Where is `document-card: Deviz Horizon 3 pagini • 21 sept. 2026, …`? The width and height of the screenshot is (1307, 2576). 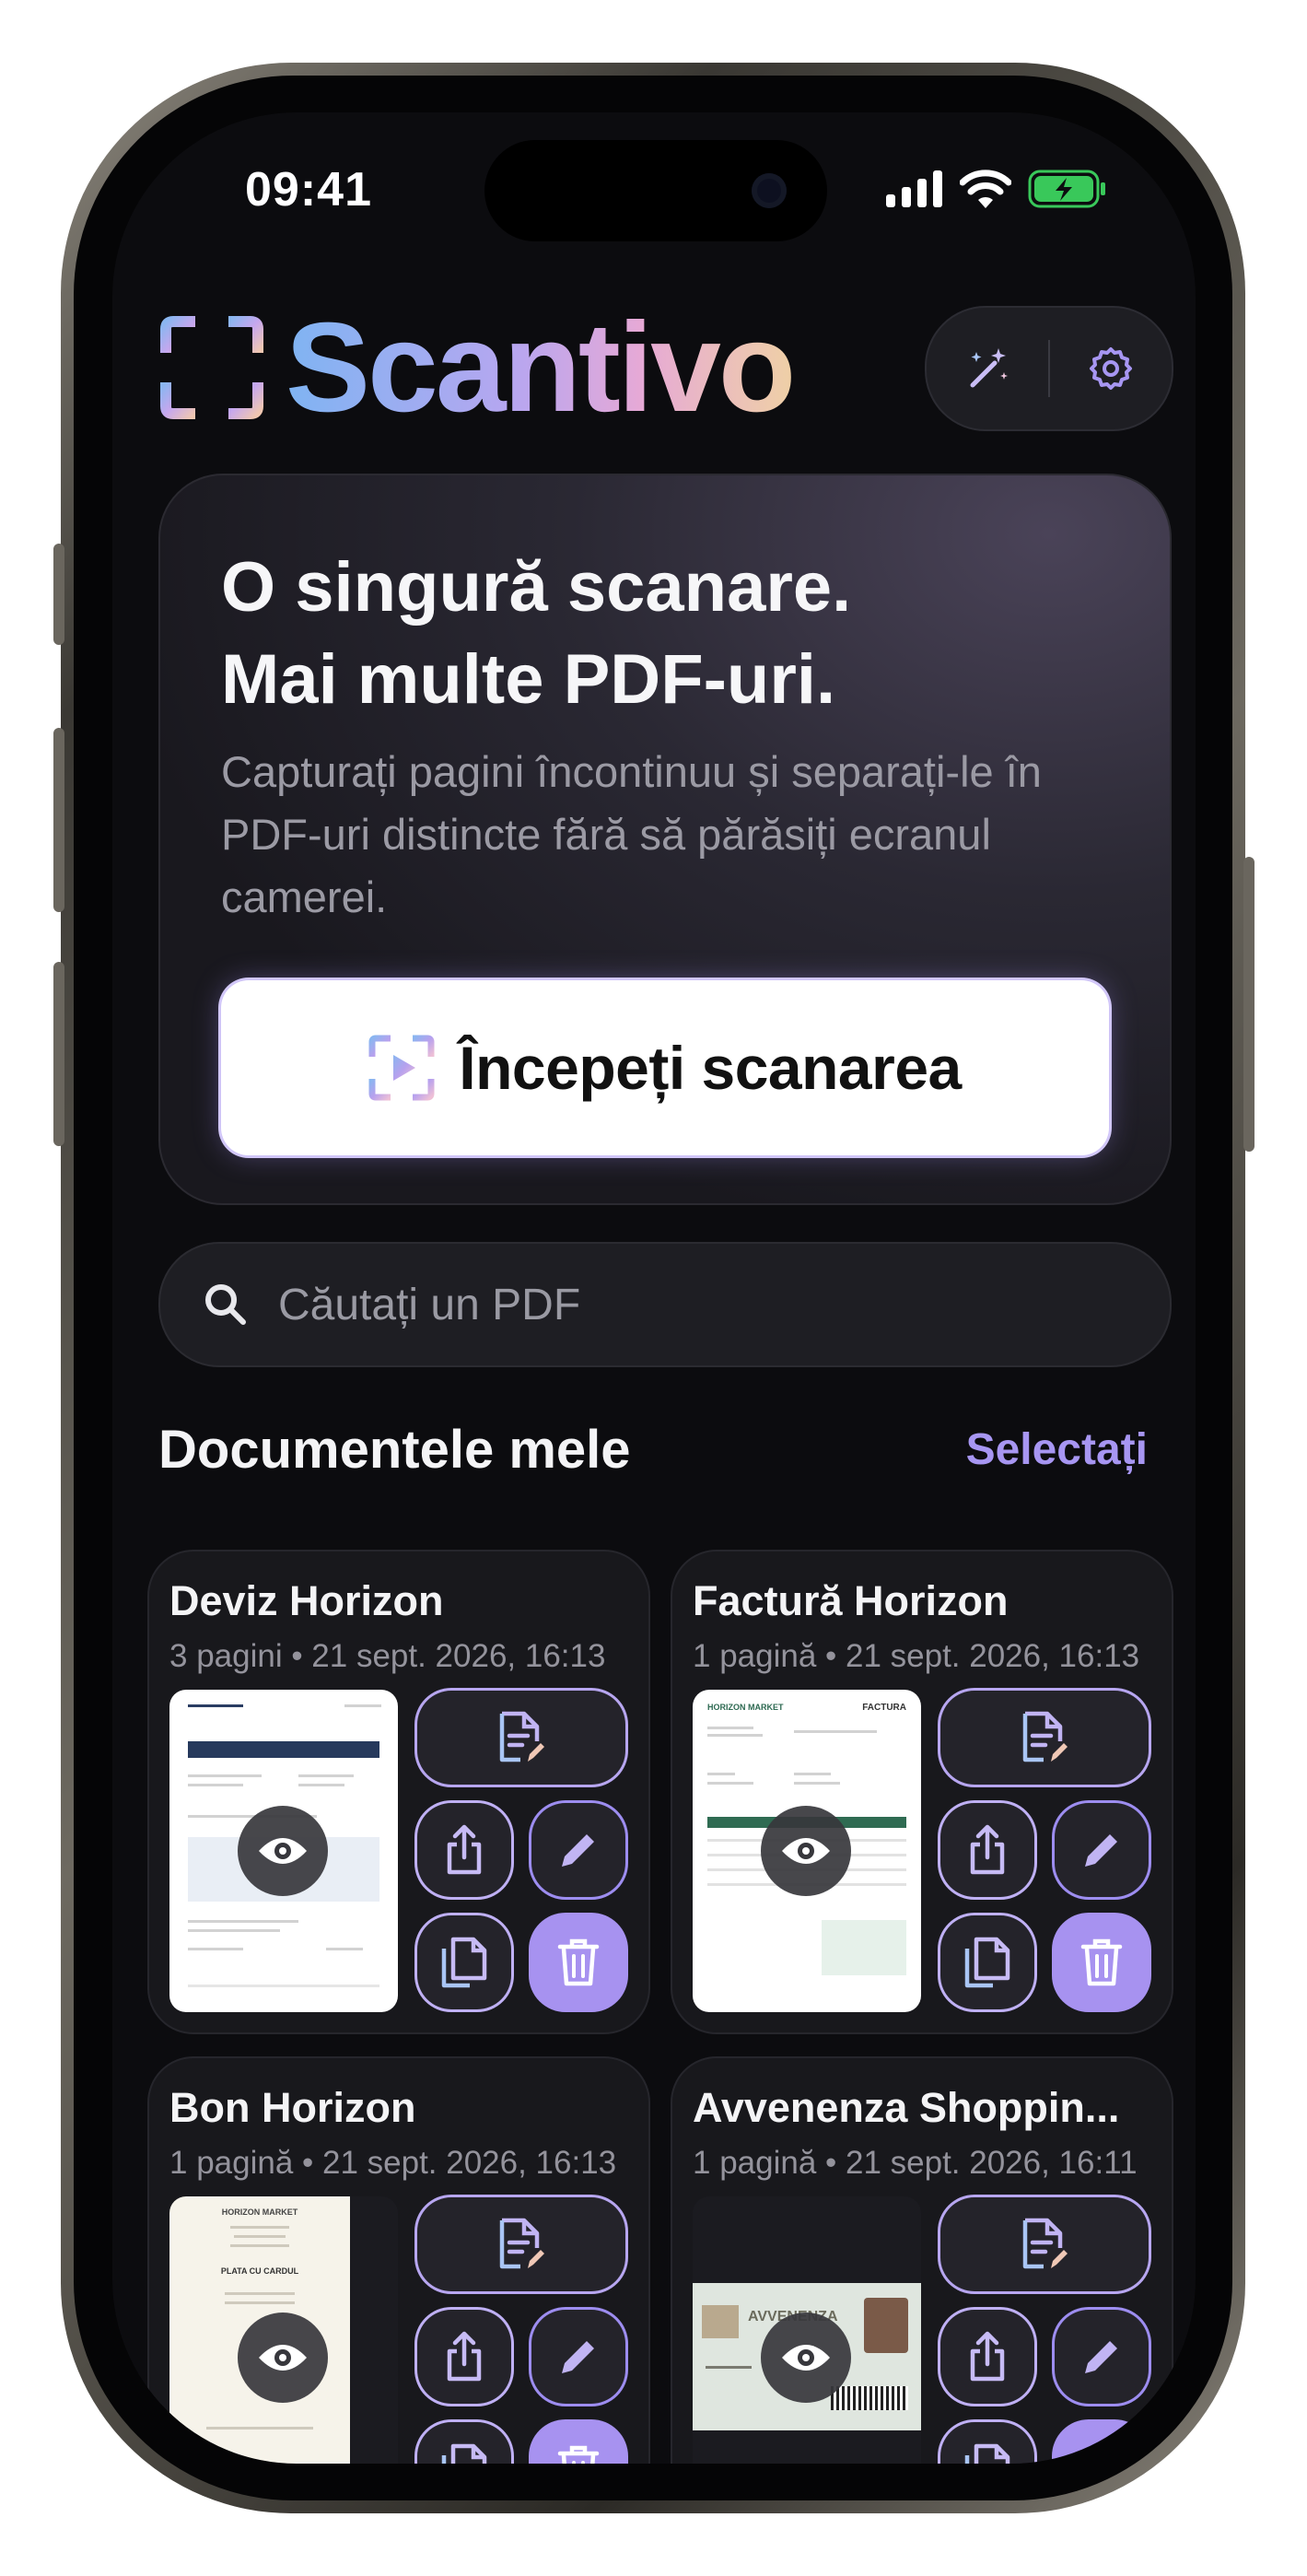 document-card: Deviz Horizon 3 pagini • 21 sept. 2026, … is located at coordinates (398, 1792).